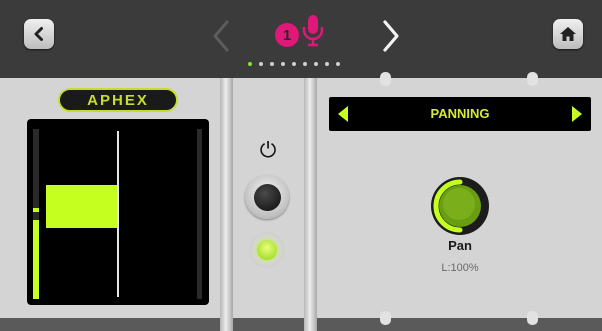  What do you see at coordinates (391, 36) in the screenshot?
I see `next-channel-arrow-icon` at bounding box center [391, 36].